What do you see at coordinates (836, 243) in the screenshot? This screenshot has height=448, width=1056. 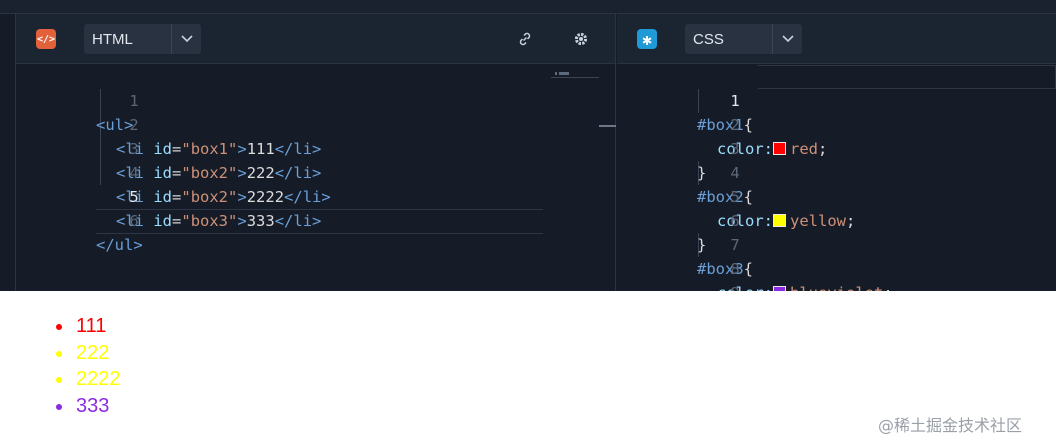 I see `code-line: 7 #box3{` at bounding box center [836, 243].